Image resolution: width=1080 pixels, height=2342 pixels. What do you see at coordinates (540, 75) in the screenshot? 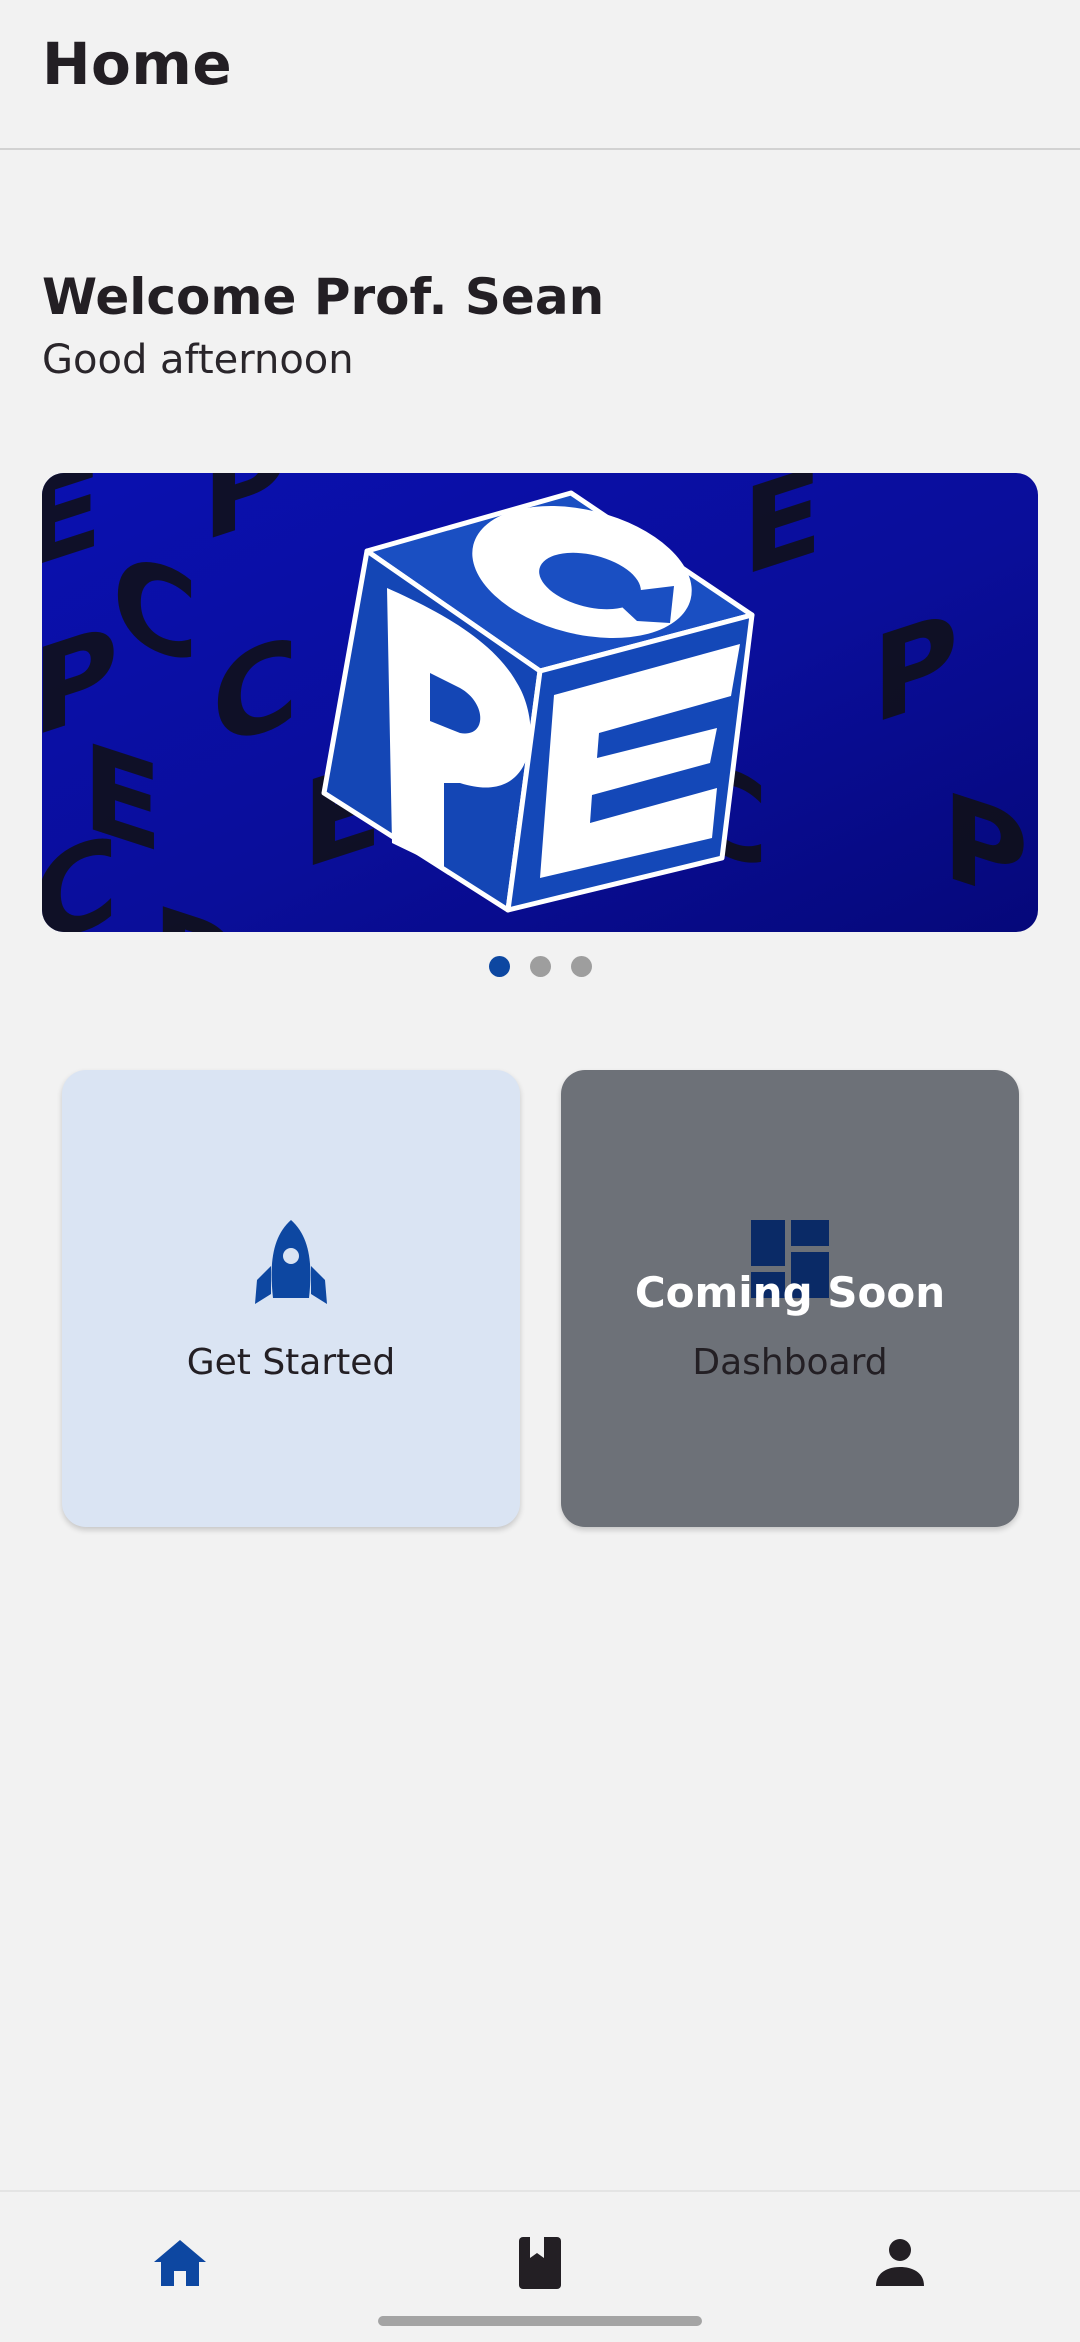
I see `app-bar: Home` at bounding box center [540, 75].